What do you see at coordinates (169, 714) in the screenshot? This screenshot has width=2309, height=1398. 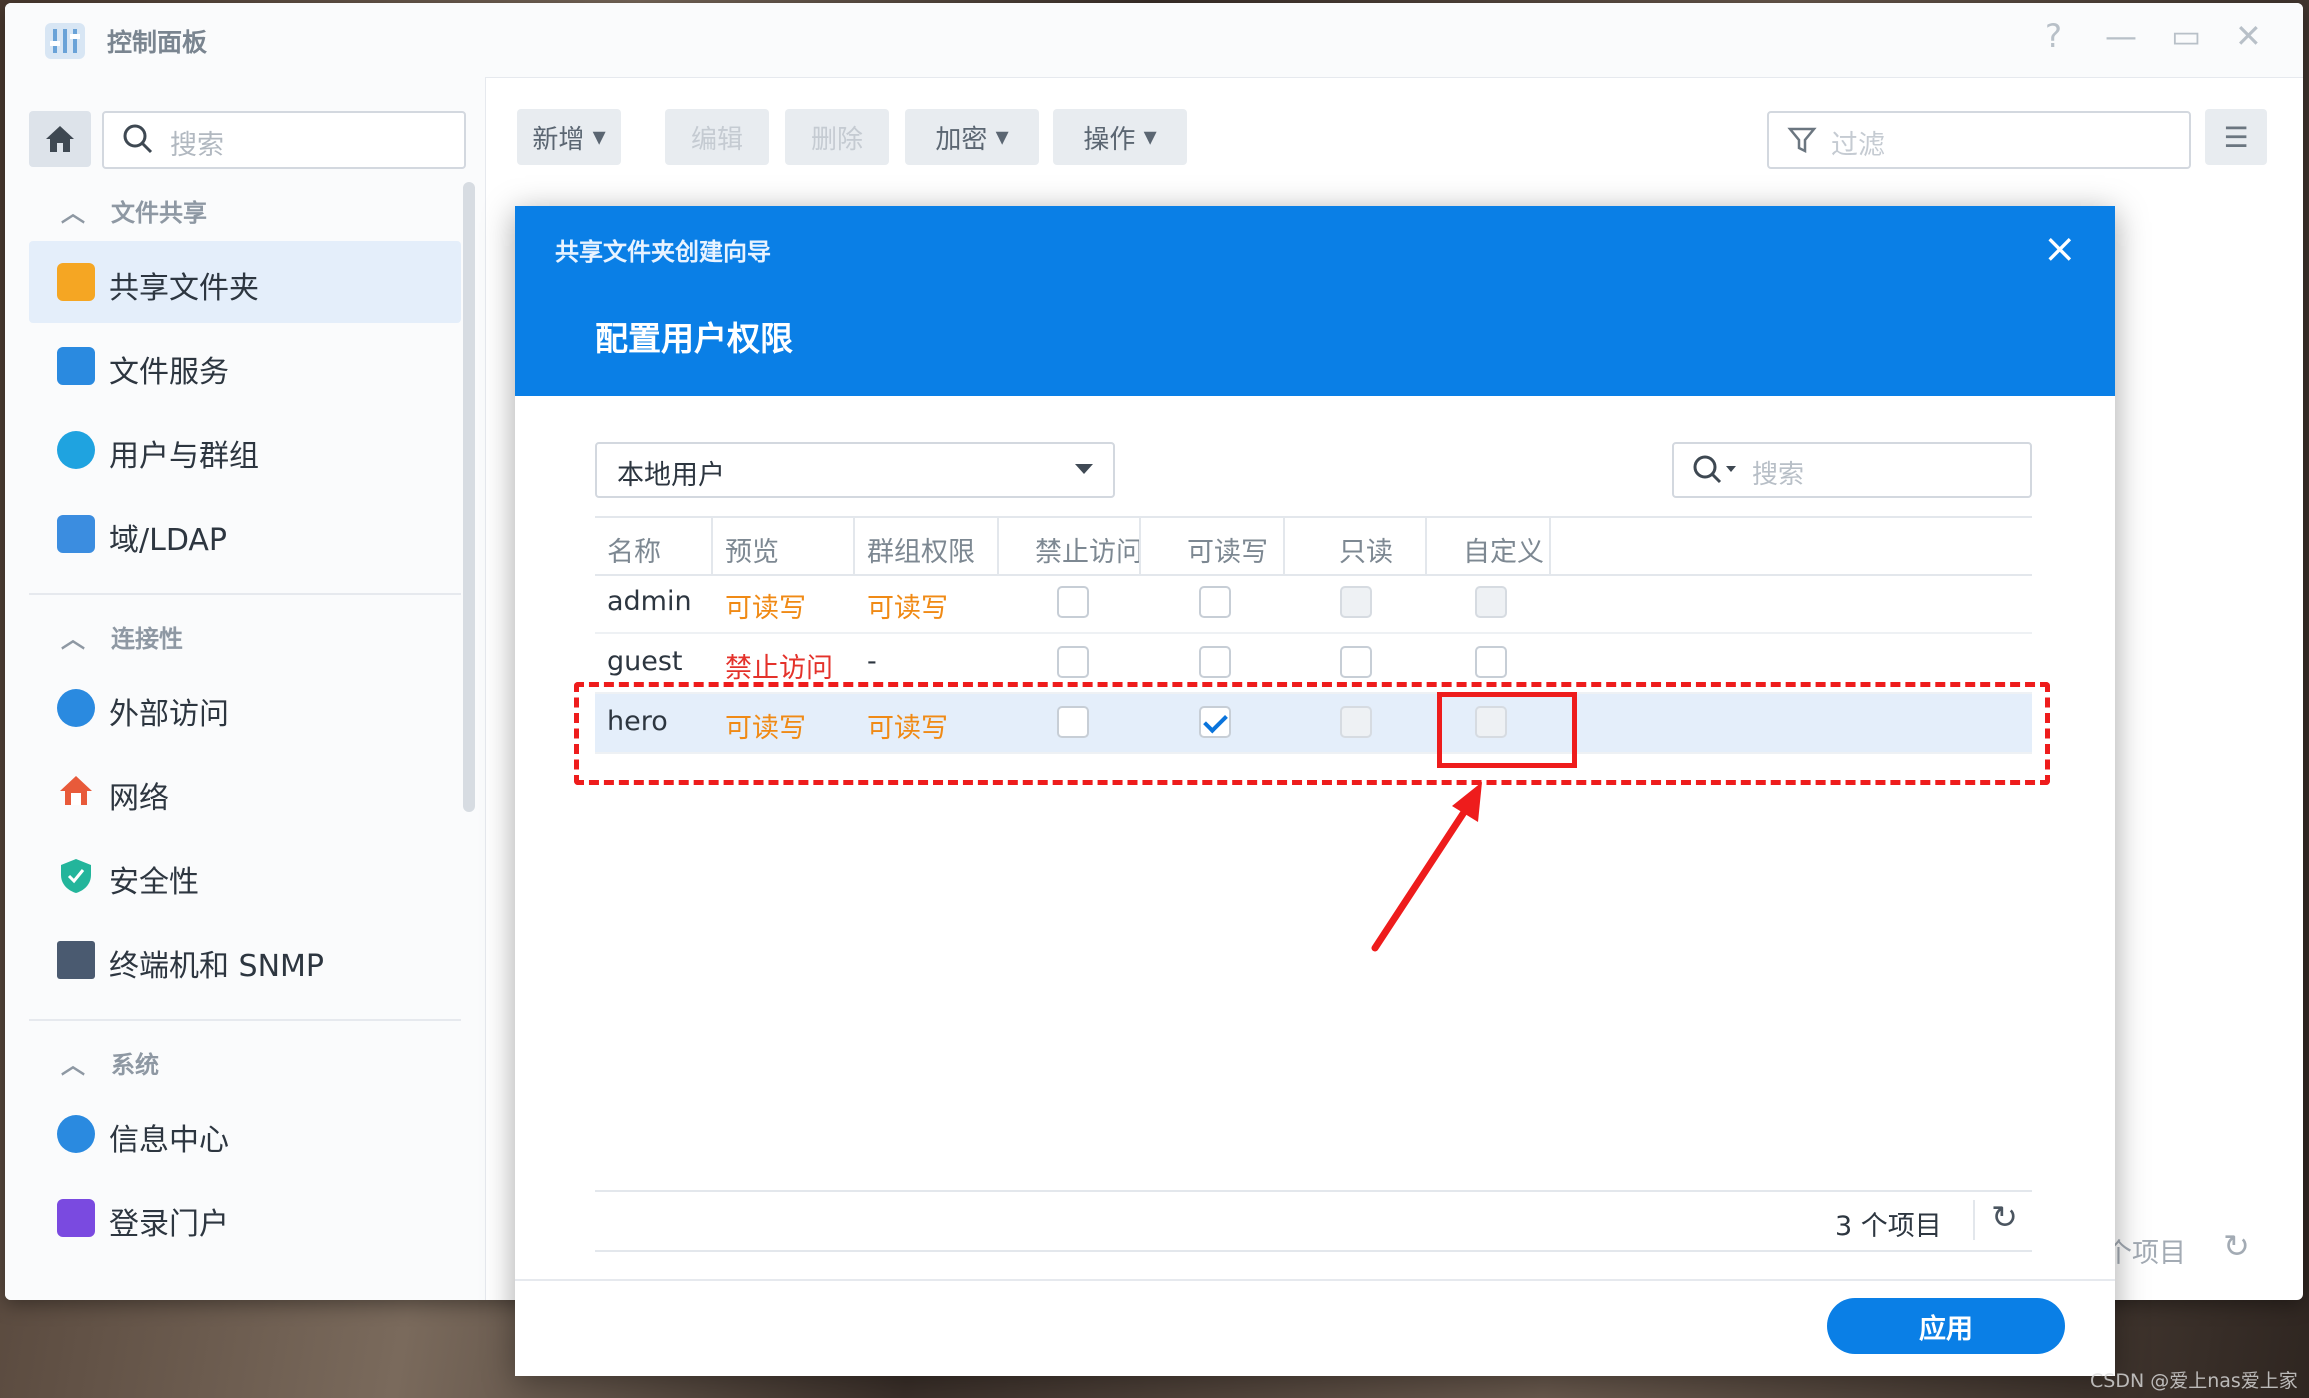 I see `sidebar-item-label: 外部访问` at bounding box center [169, 714].